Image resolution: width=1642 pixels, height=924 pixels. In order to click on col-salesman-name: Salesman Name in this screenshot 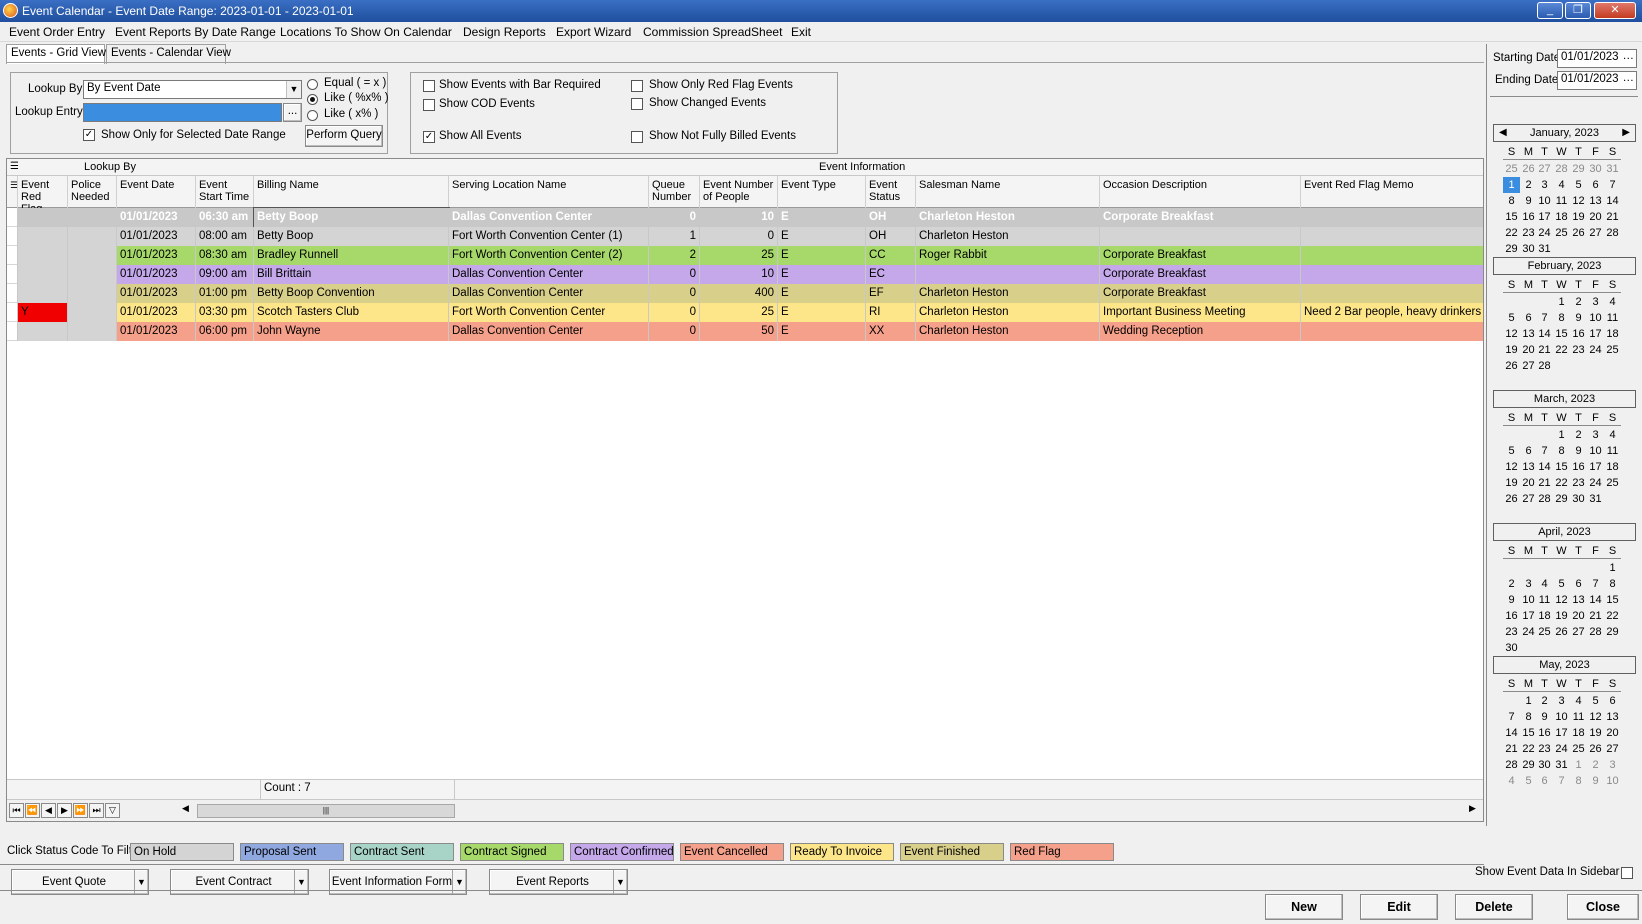, I will do `click(1008, 192)`.